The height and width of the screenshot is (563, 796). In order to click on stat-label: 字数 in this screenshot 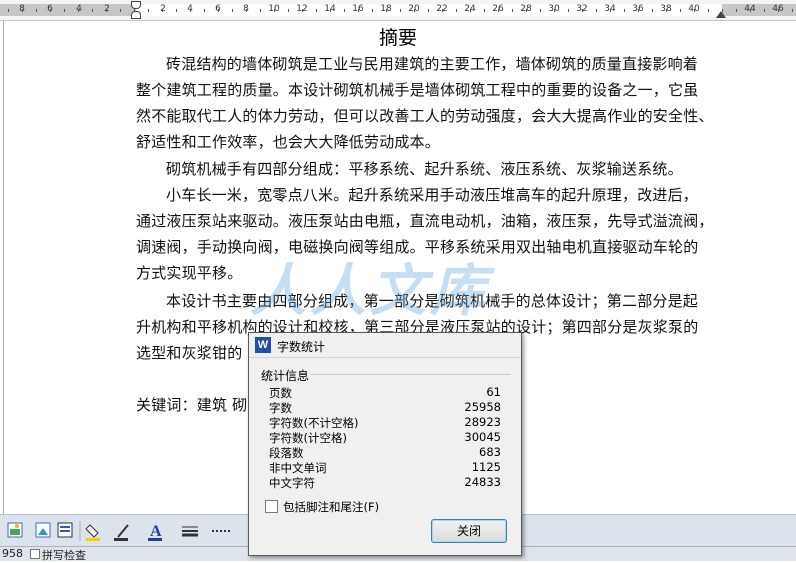, I will do `click(280, 408)`.